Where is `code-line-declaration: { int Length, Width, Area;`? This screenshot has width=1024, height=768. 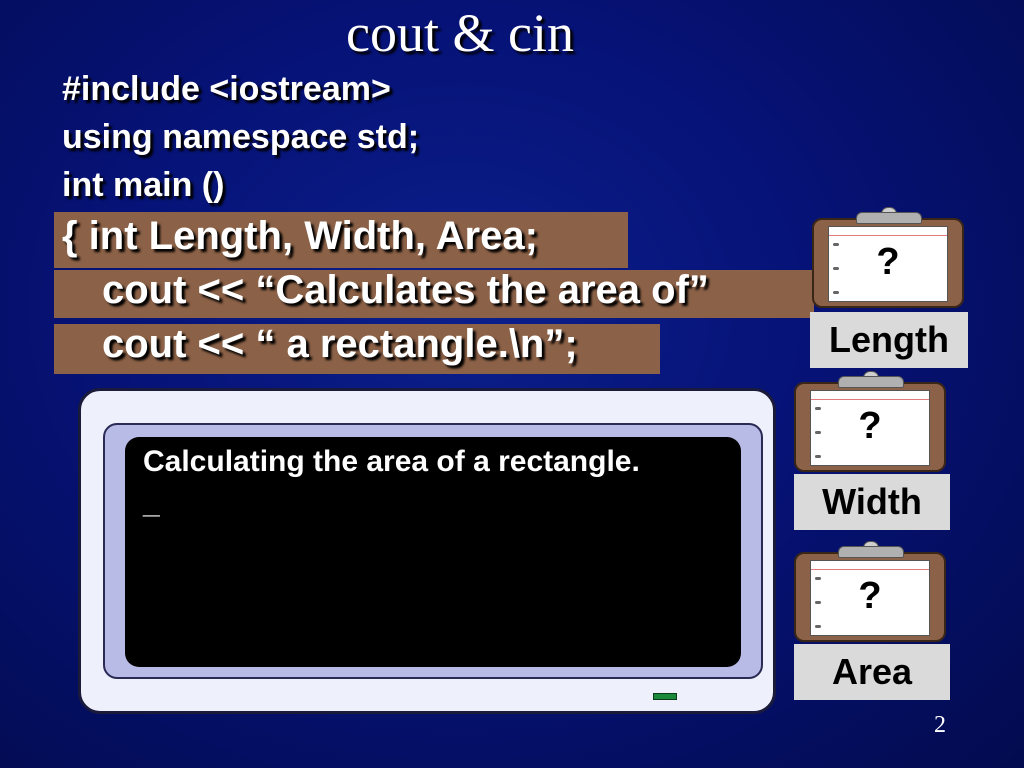 code-line-declaration: { int Length, Width, Area; is located at coordinates (300, 236).